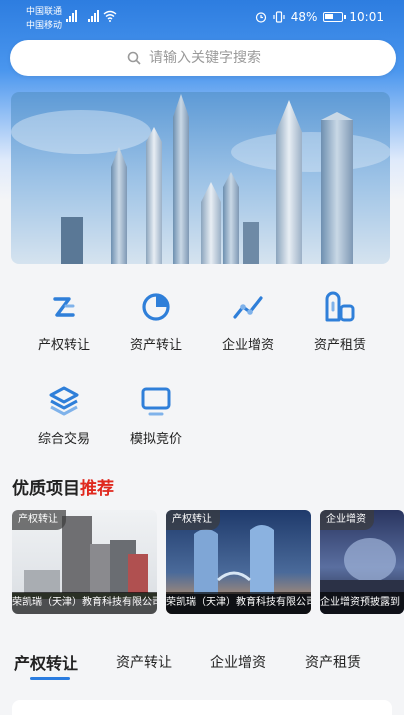  I want to click on search-input, so click(214, 58).